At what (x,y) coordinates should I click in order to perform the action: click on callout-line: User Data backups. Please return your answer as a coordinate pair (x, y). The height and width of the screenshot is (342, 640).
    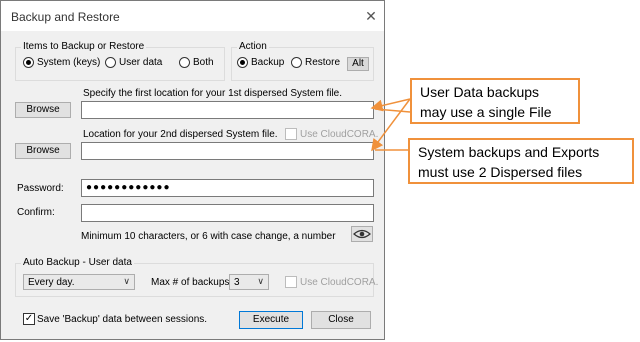
    Looking at the image, I should click on (480, 92).